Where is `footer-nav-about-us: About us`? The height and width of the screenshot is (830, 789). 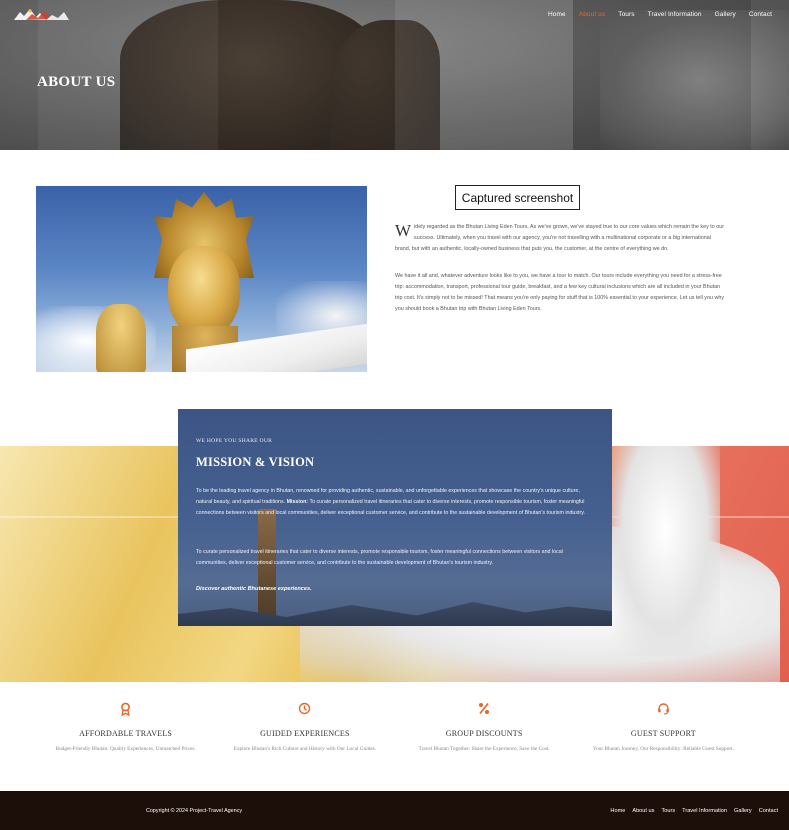
footer-nav-about-us: About us is located at coordinates (643, 811).